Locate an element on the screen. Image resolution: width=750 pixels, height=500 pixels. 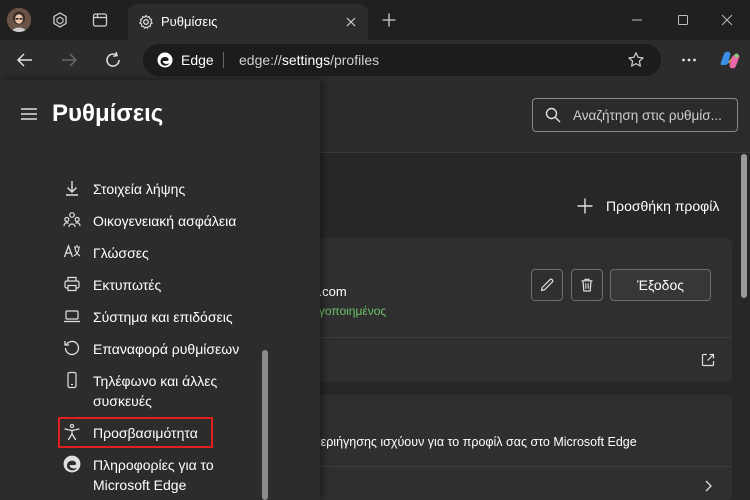
sidebar-item-label: Σύστημα και επιδόσεις is located at coordinates (163, 317).